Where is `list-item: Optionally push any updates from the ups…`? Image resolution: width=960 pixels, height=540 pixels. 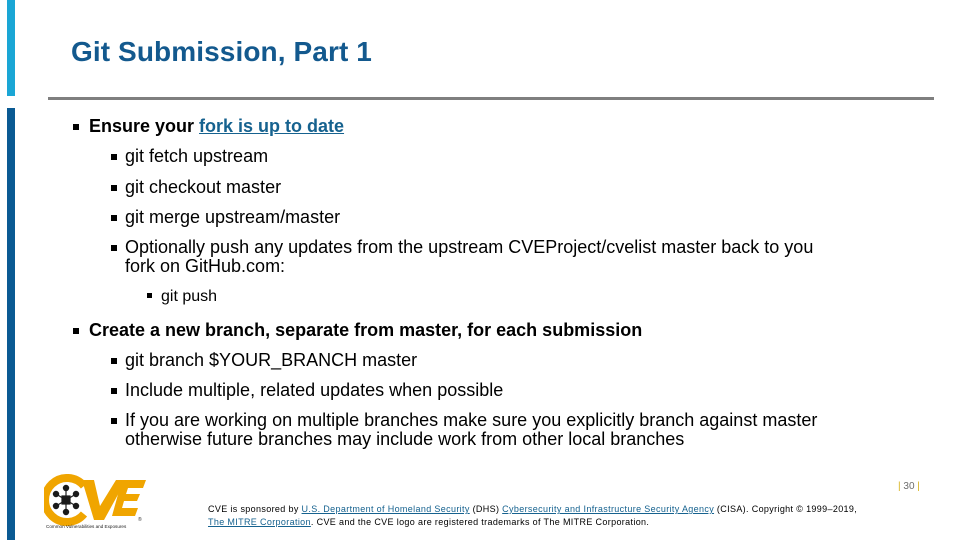 list-item: Optionally push any updates from the ups… is located at coordinates (462, 256).